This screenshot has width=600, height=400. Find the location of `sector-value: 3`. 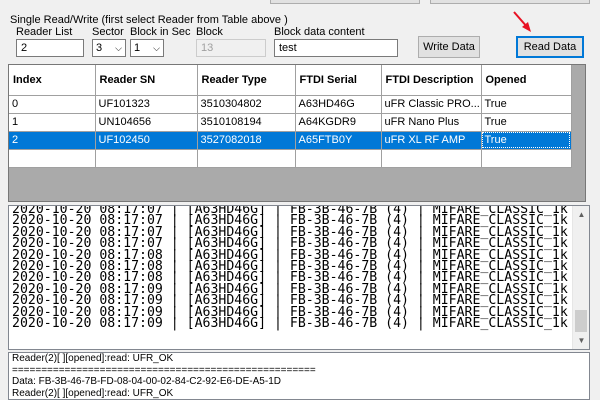

sector-value: 3 is located at coordinates (99, 48).